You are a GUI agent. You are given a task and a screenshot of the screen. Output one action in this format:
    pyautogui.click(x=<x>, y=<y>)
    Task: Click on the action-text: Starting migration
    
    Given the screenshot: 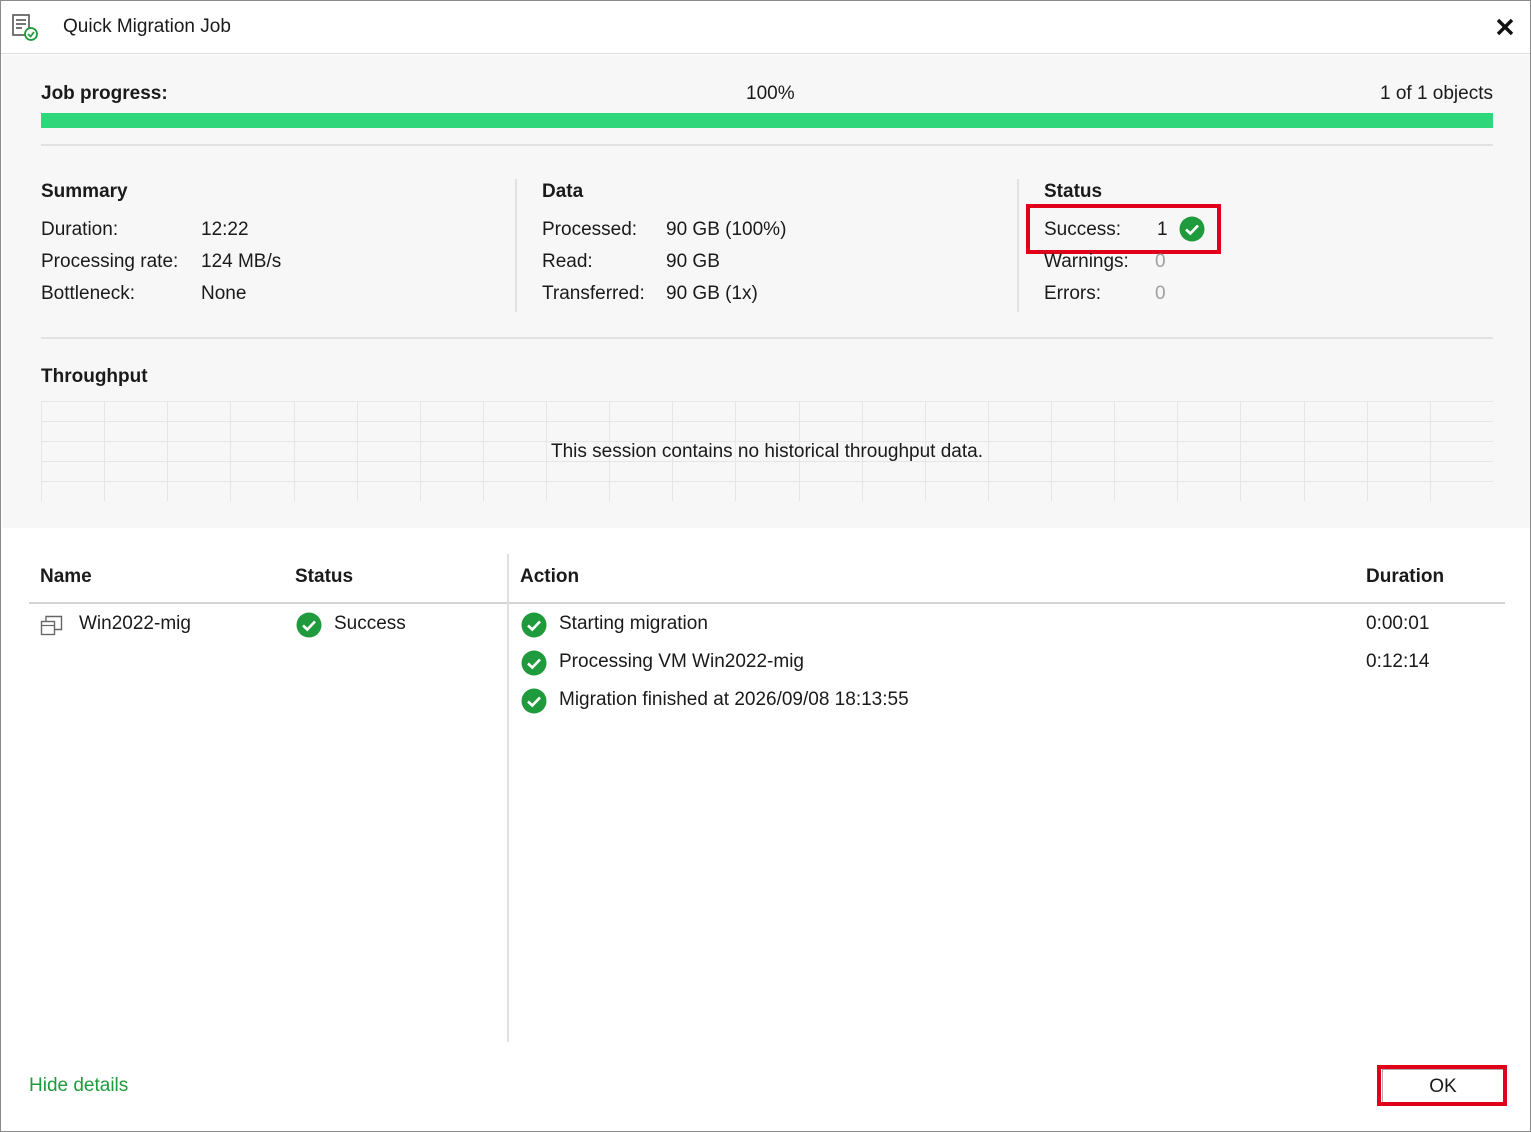 What is the action you would take?
    pyautogui.click(x=633, y=623)
    